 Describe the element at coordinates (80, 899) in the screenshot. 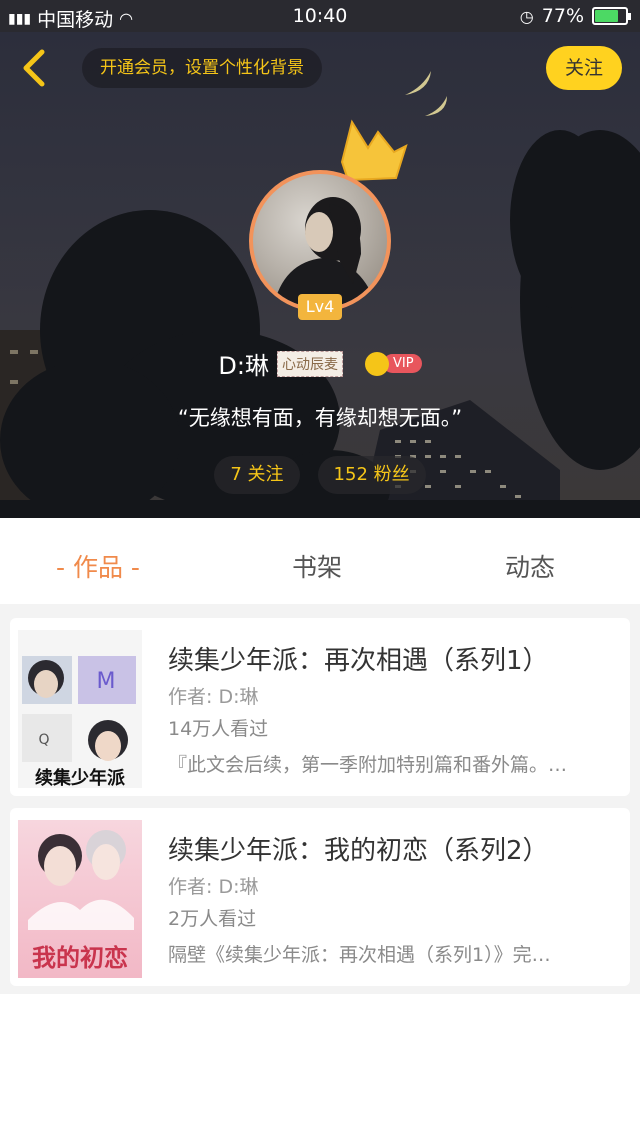

I see `book-cover: 我的初恋` at that location.